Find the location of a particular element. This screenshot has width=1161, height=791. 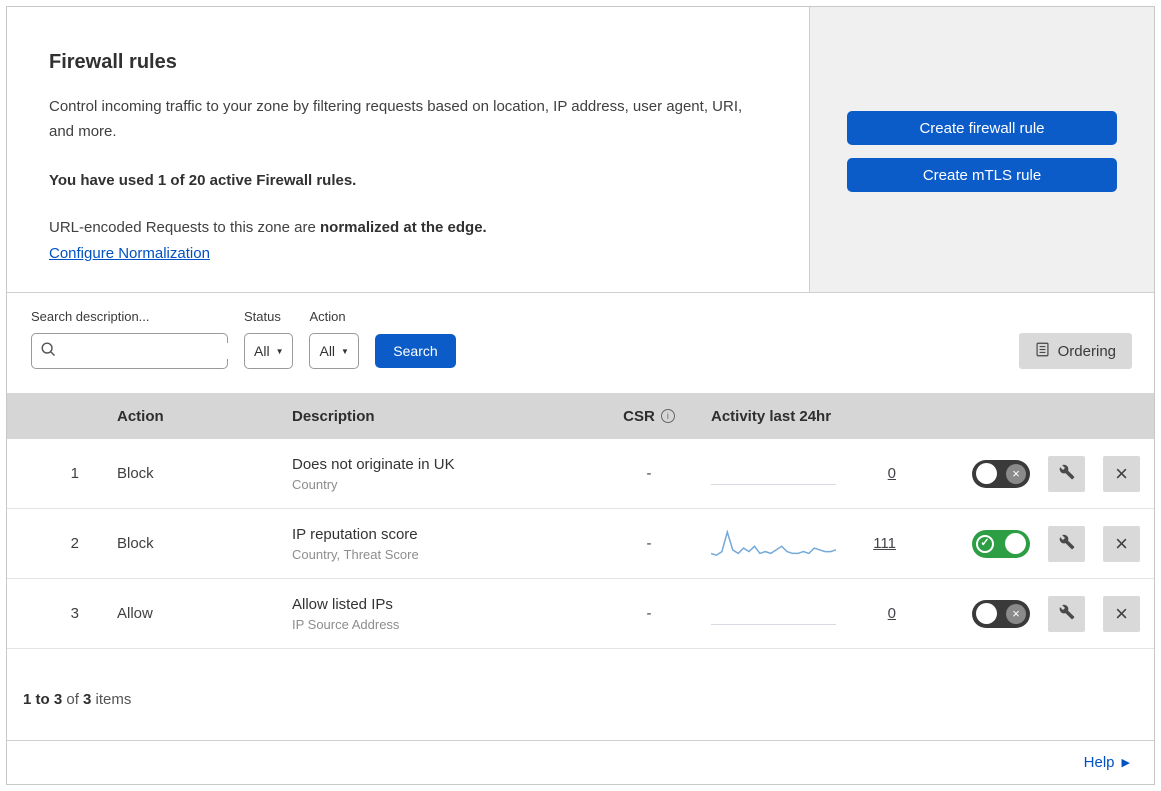

items-label-text: items is located at coordinates (111, 699).